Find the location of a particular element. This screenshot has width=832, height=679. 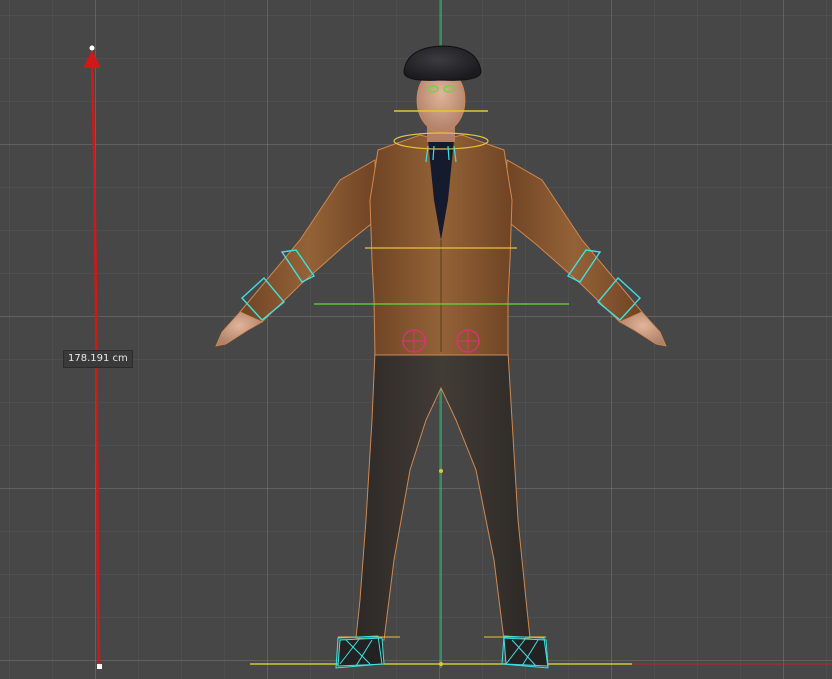

flat-cap is located at coordinates (442, 63).